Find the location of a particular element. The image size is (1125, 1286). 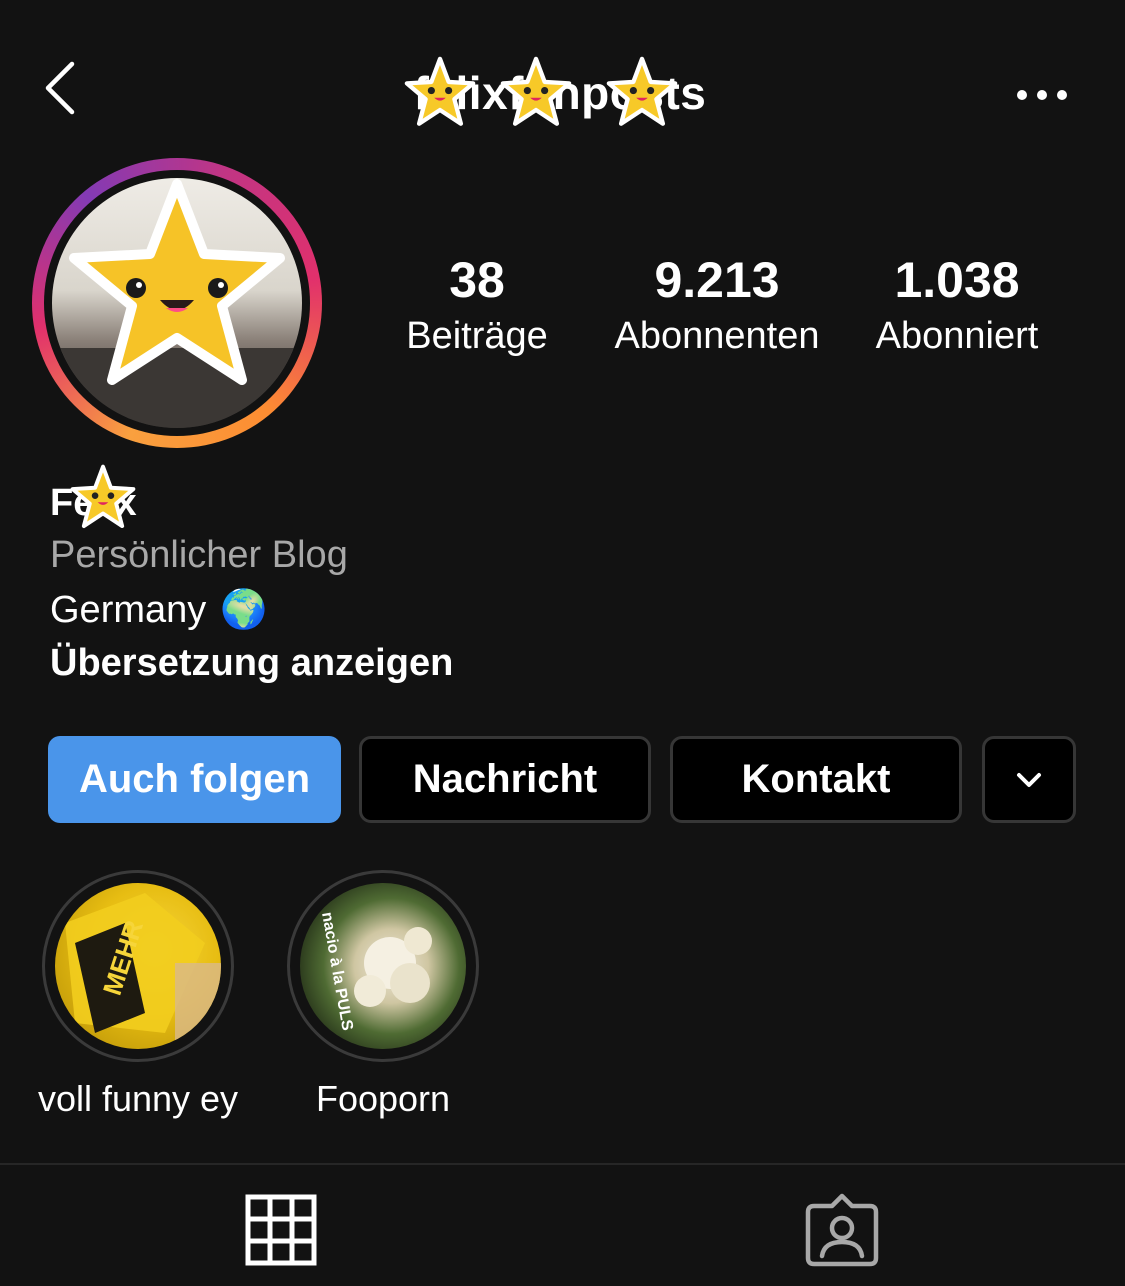

back-button is located at coordinates (62, 88).